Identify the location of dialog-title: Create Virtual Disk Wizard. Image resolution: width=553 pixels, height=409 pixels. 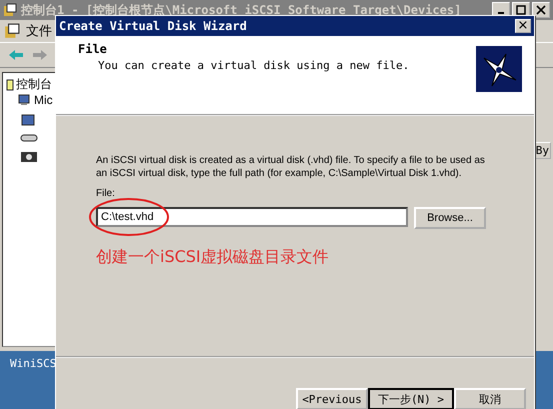
(153, 26).